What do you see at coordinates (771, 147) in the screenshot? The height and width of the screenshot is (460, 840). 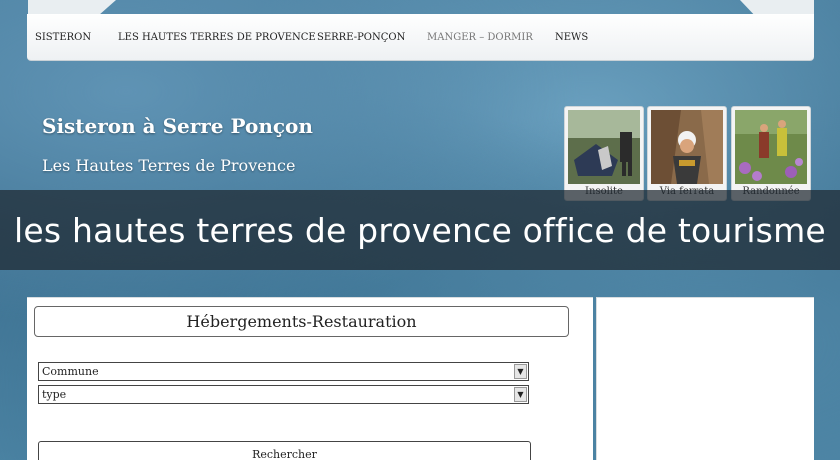 I see `randonnee-photo` at bounding box center [771, 147].